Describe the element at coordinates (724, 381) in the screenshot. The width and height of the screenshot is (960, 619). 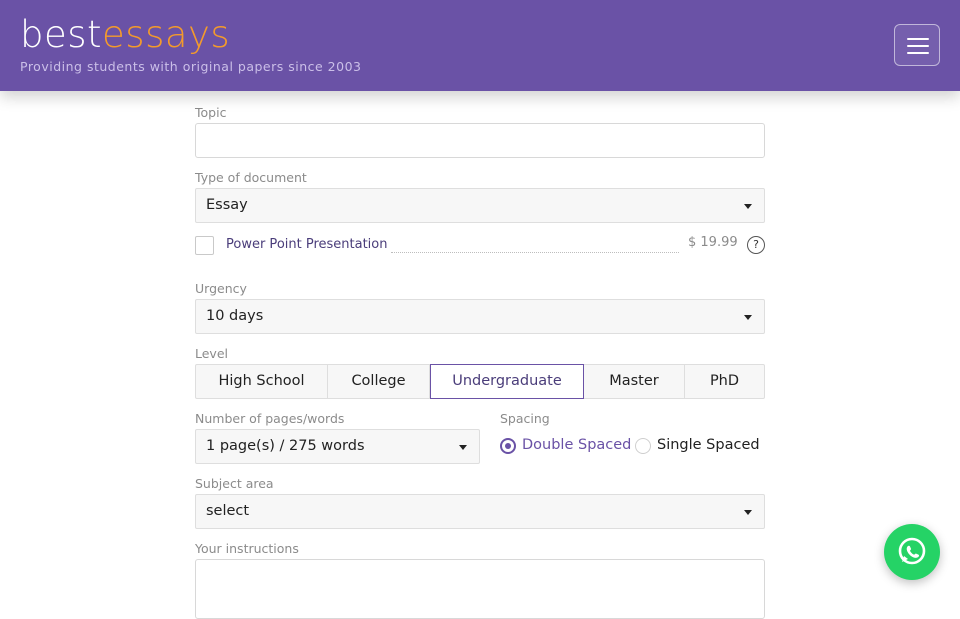
I see `level-phd: PhD` at that location.